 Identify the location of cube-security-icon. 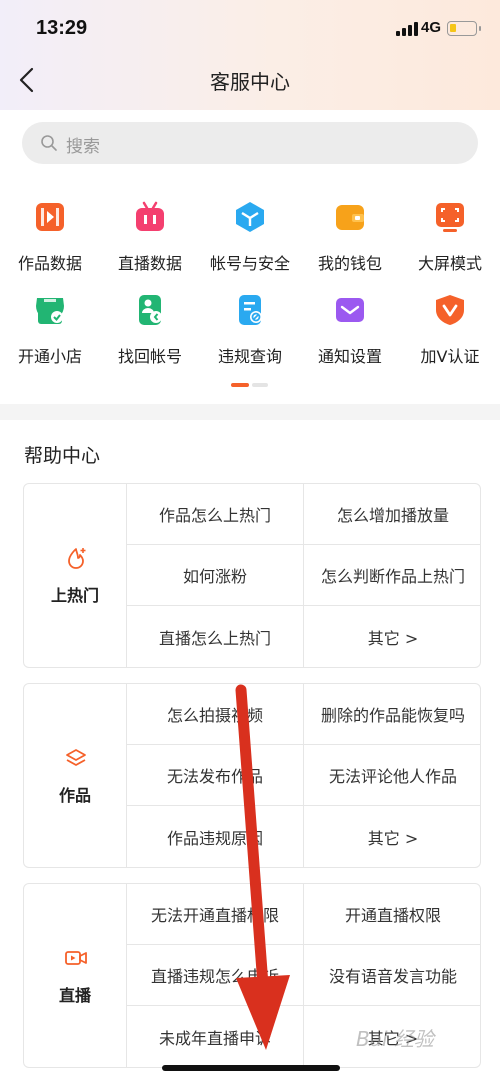
(250, 217).